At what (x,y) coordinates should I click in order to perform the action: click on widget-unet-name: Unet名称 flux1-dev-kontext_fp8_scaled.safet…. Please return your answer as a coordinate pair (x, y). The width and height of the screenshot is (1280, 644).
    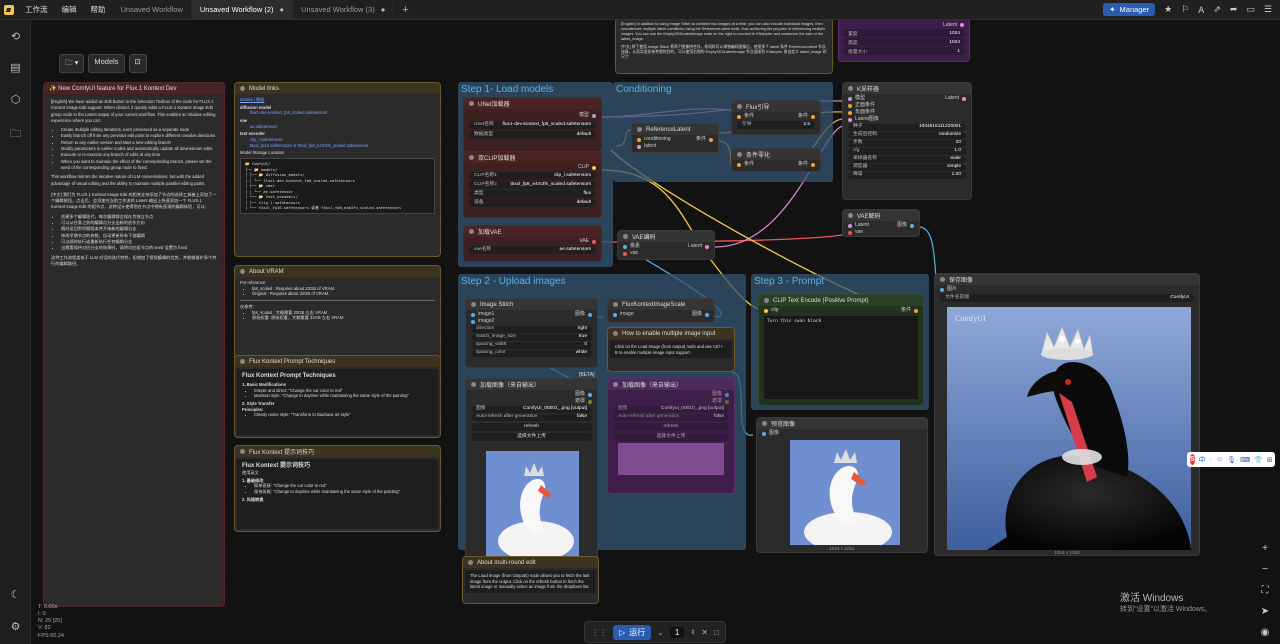
    Looking at the image, I should click on (532, 125).